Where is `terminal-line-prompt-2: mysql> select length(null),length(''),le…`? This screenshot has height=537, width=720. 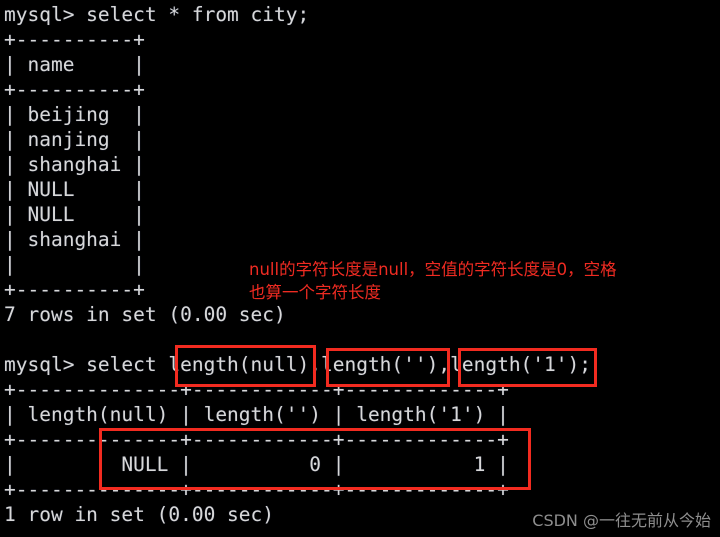
terminal-line-prompt-2: mysql> select length(null),length(''),le… is located at coordinates (297, 364).